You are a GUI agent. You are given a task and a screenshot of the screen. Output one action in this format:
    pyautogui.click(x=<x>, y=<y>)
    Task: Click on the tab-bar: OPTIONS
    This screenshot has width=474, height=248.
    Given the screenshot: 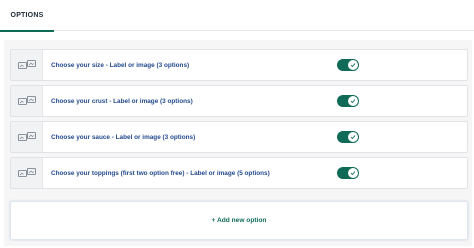 What is the action you would take?
    pyautogui.click(x=237, y=16)
    